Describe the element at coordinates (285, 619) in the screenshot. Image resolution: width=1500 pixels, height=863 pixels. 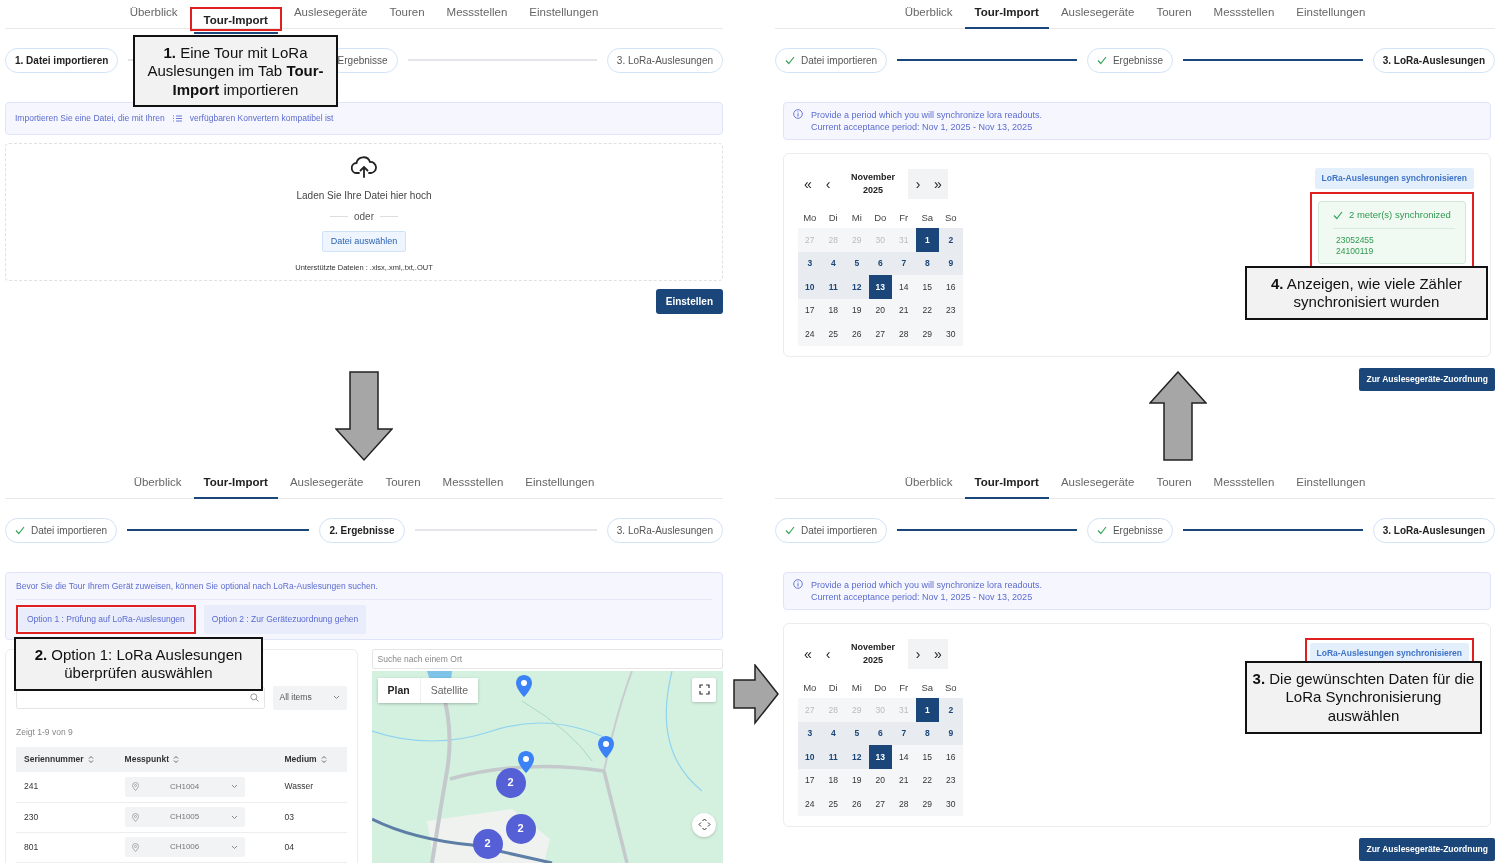
I see `option-button: Option 2 : Zur Gerätezuordnung gehen` at that location.